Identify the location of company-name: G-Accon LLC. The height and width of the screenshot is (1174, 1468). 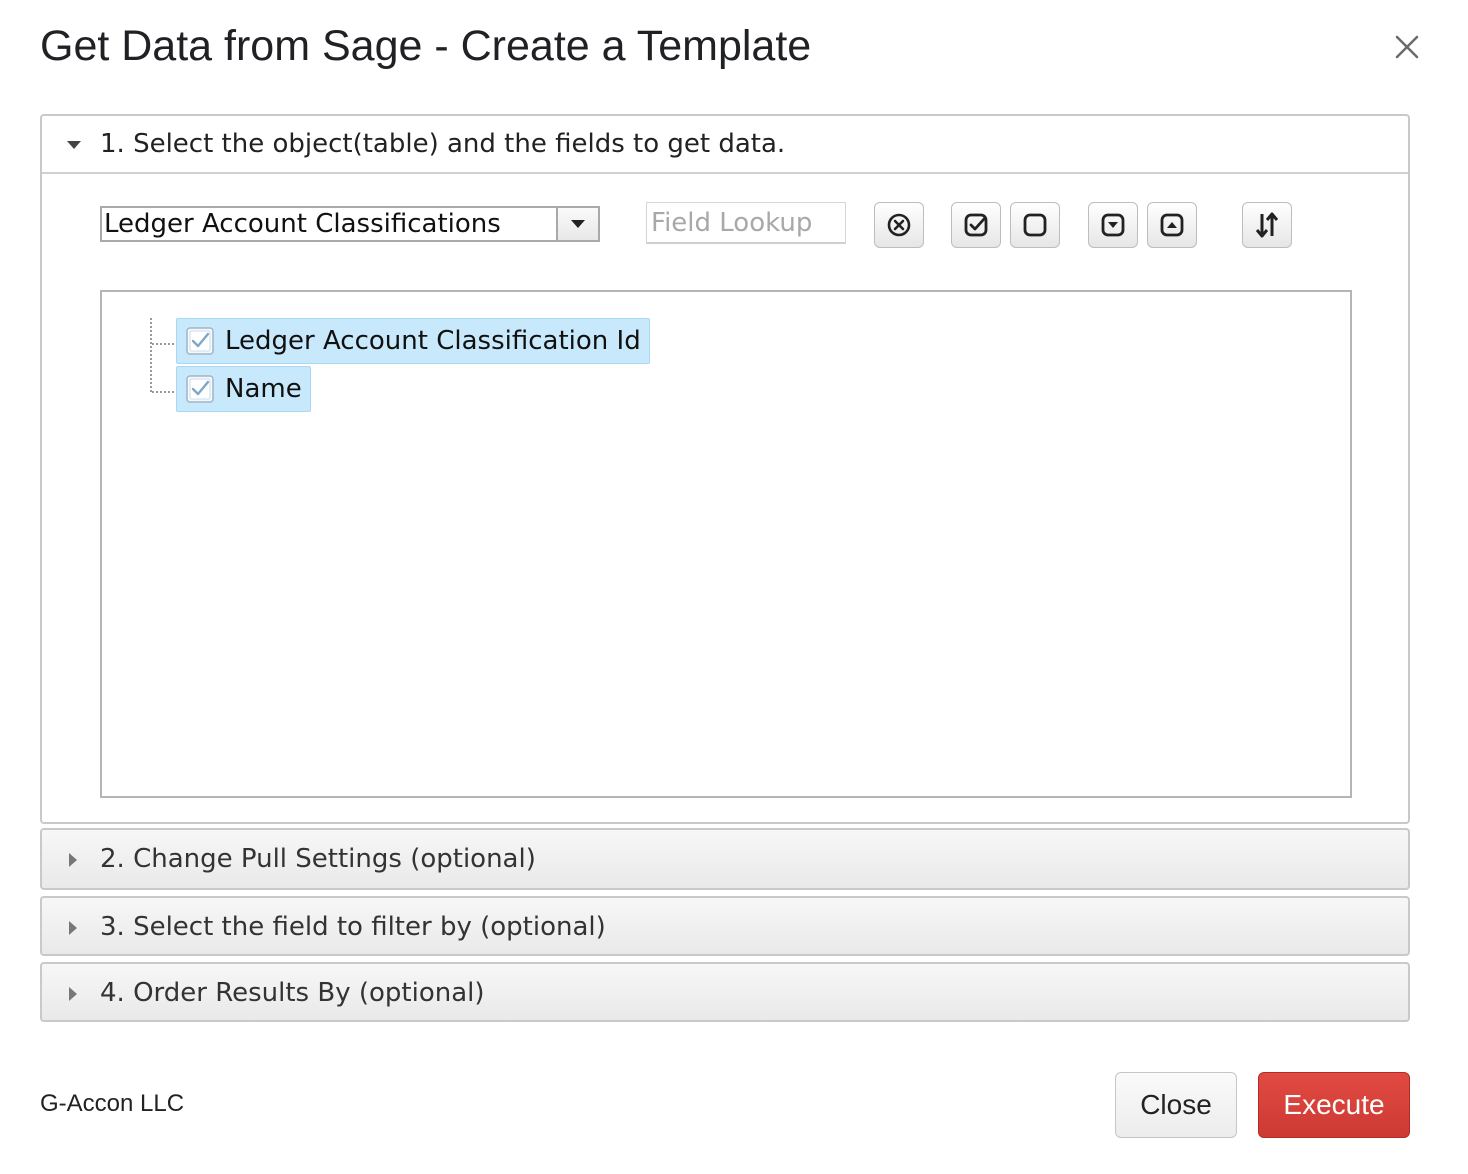
(112, 1103).